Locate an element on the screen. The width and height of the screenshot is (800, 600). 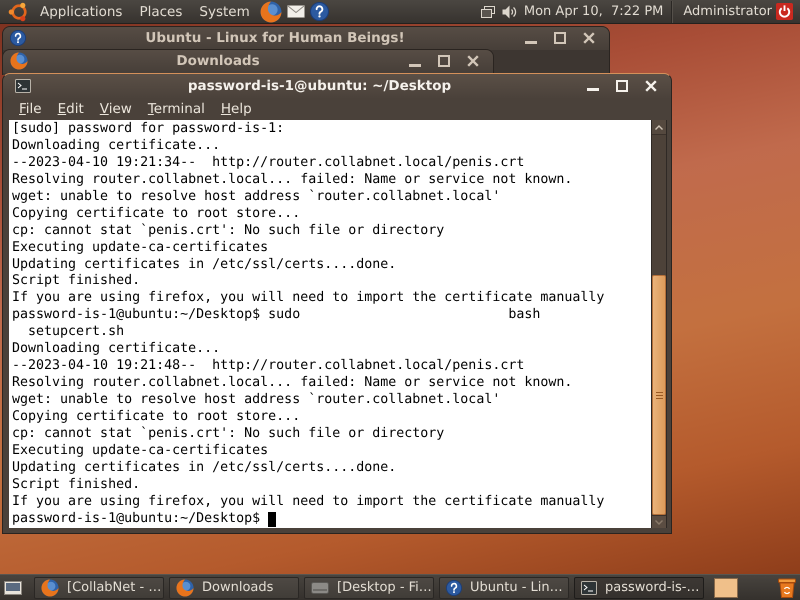
scrollbar is located at coordinates (659, 324).